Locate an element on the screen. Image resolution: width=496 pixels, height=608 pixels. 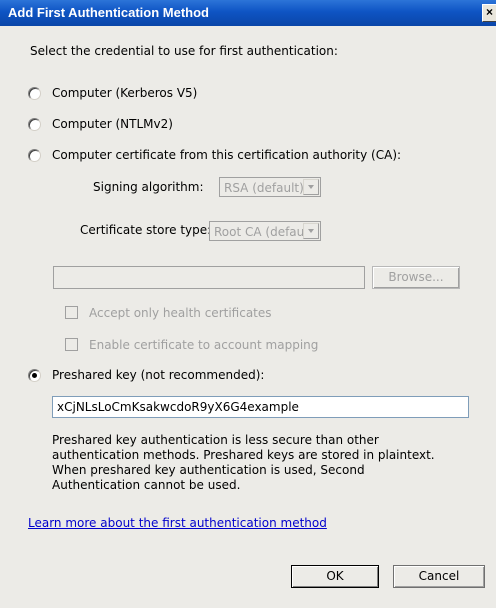
cancel-button: Cancel is located at coordinates (439, 576).